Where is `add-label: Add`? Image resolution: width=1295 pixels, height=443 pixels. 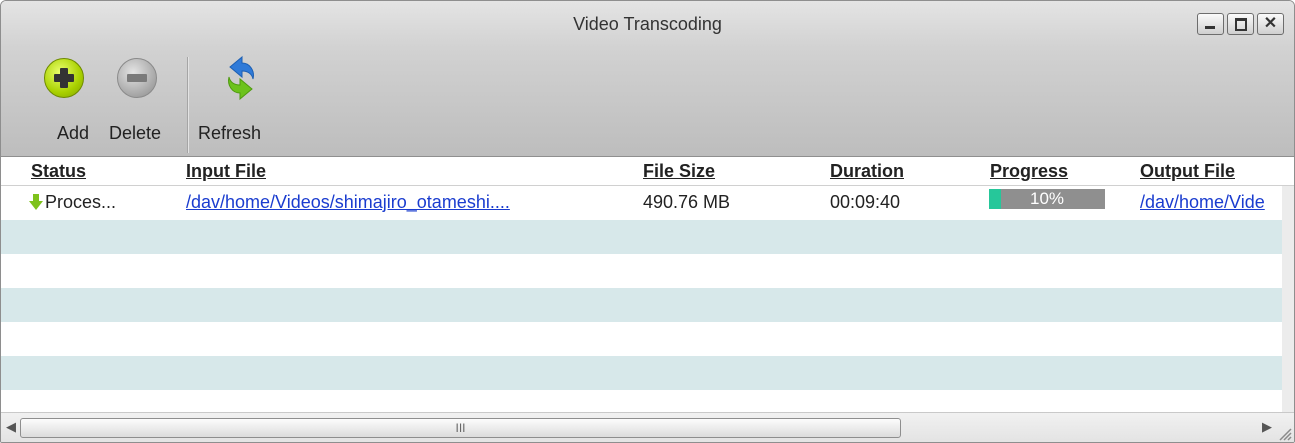
add-label: Add is located at coordinates (73, 133).